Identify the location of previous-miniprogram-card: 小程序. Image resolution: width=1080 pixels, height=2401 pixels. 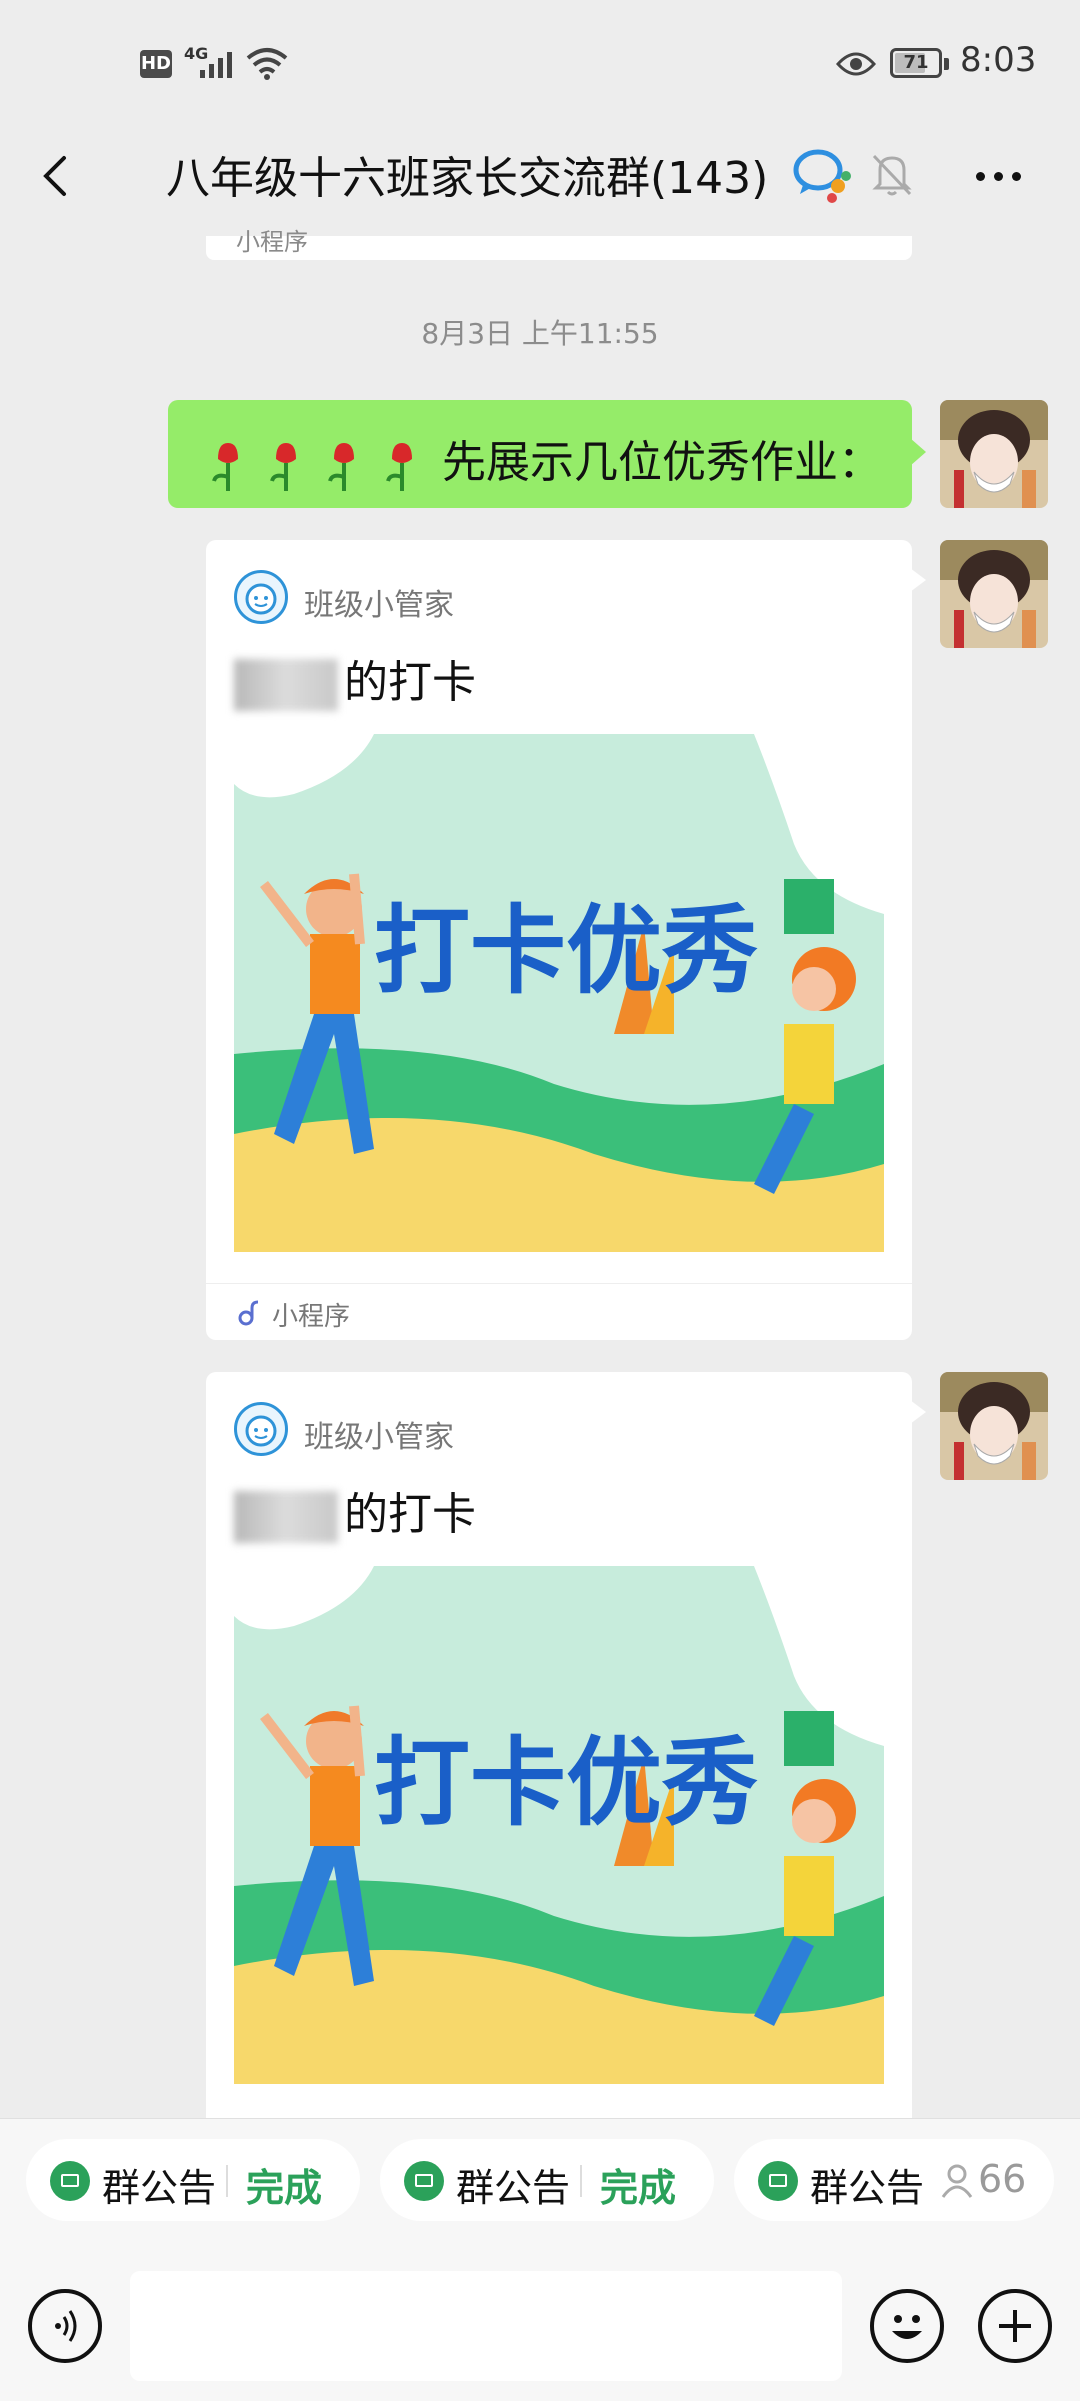
(559, 244).